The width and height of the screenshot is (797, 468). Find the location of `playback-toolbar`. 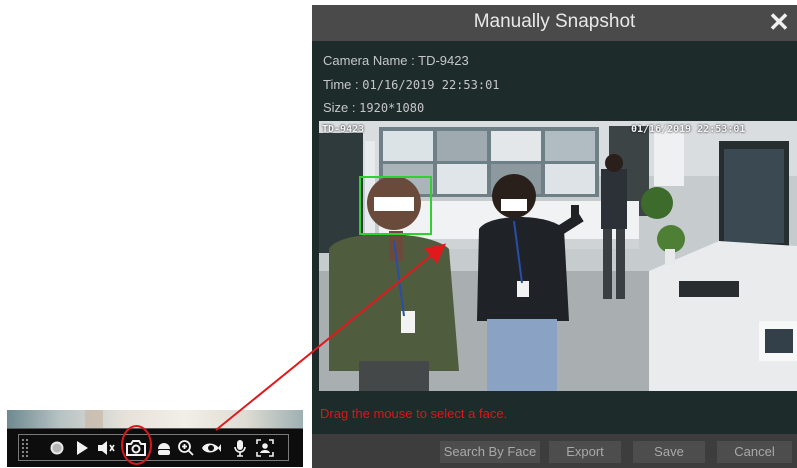

playback-toolbar is located at coordinates (155, 447).